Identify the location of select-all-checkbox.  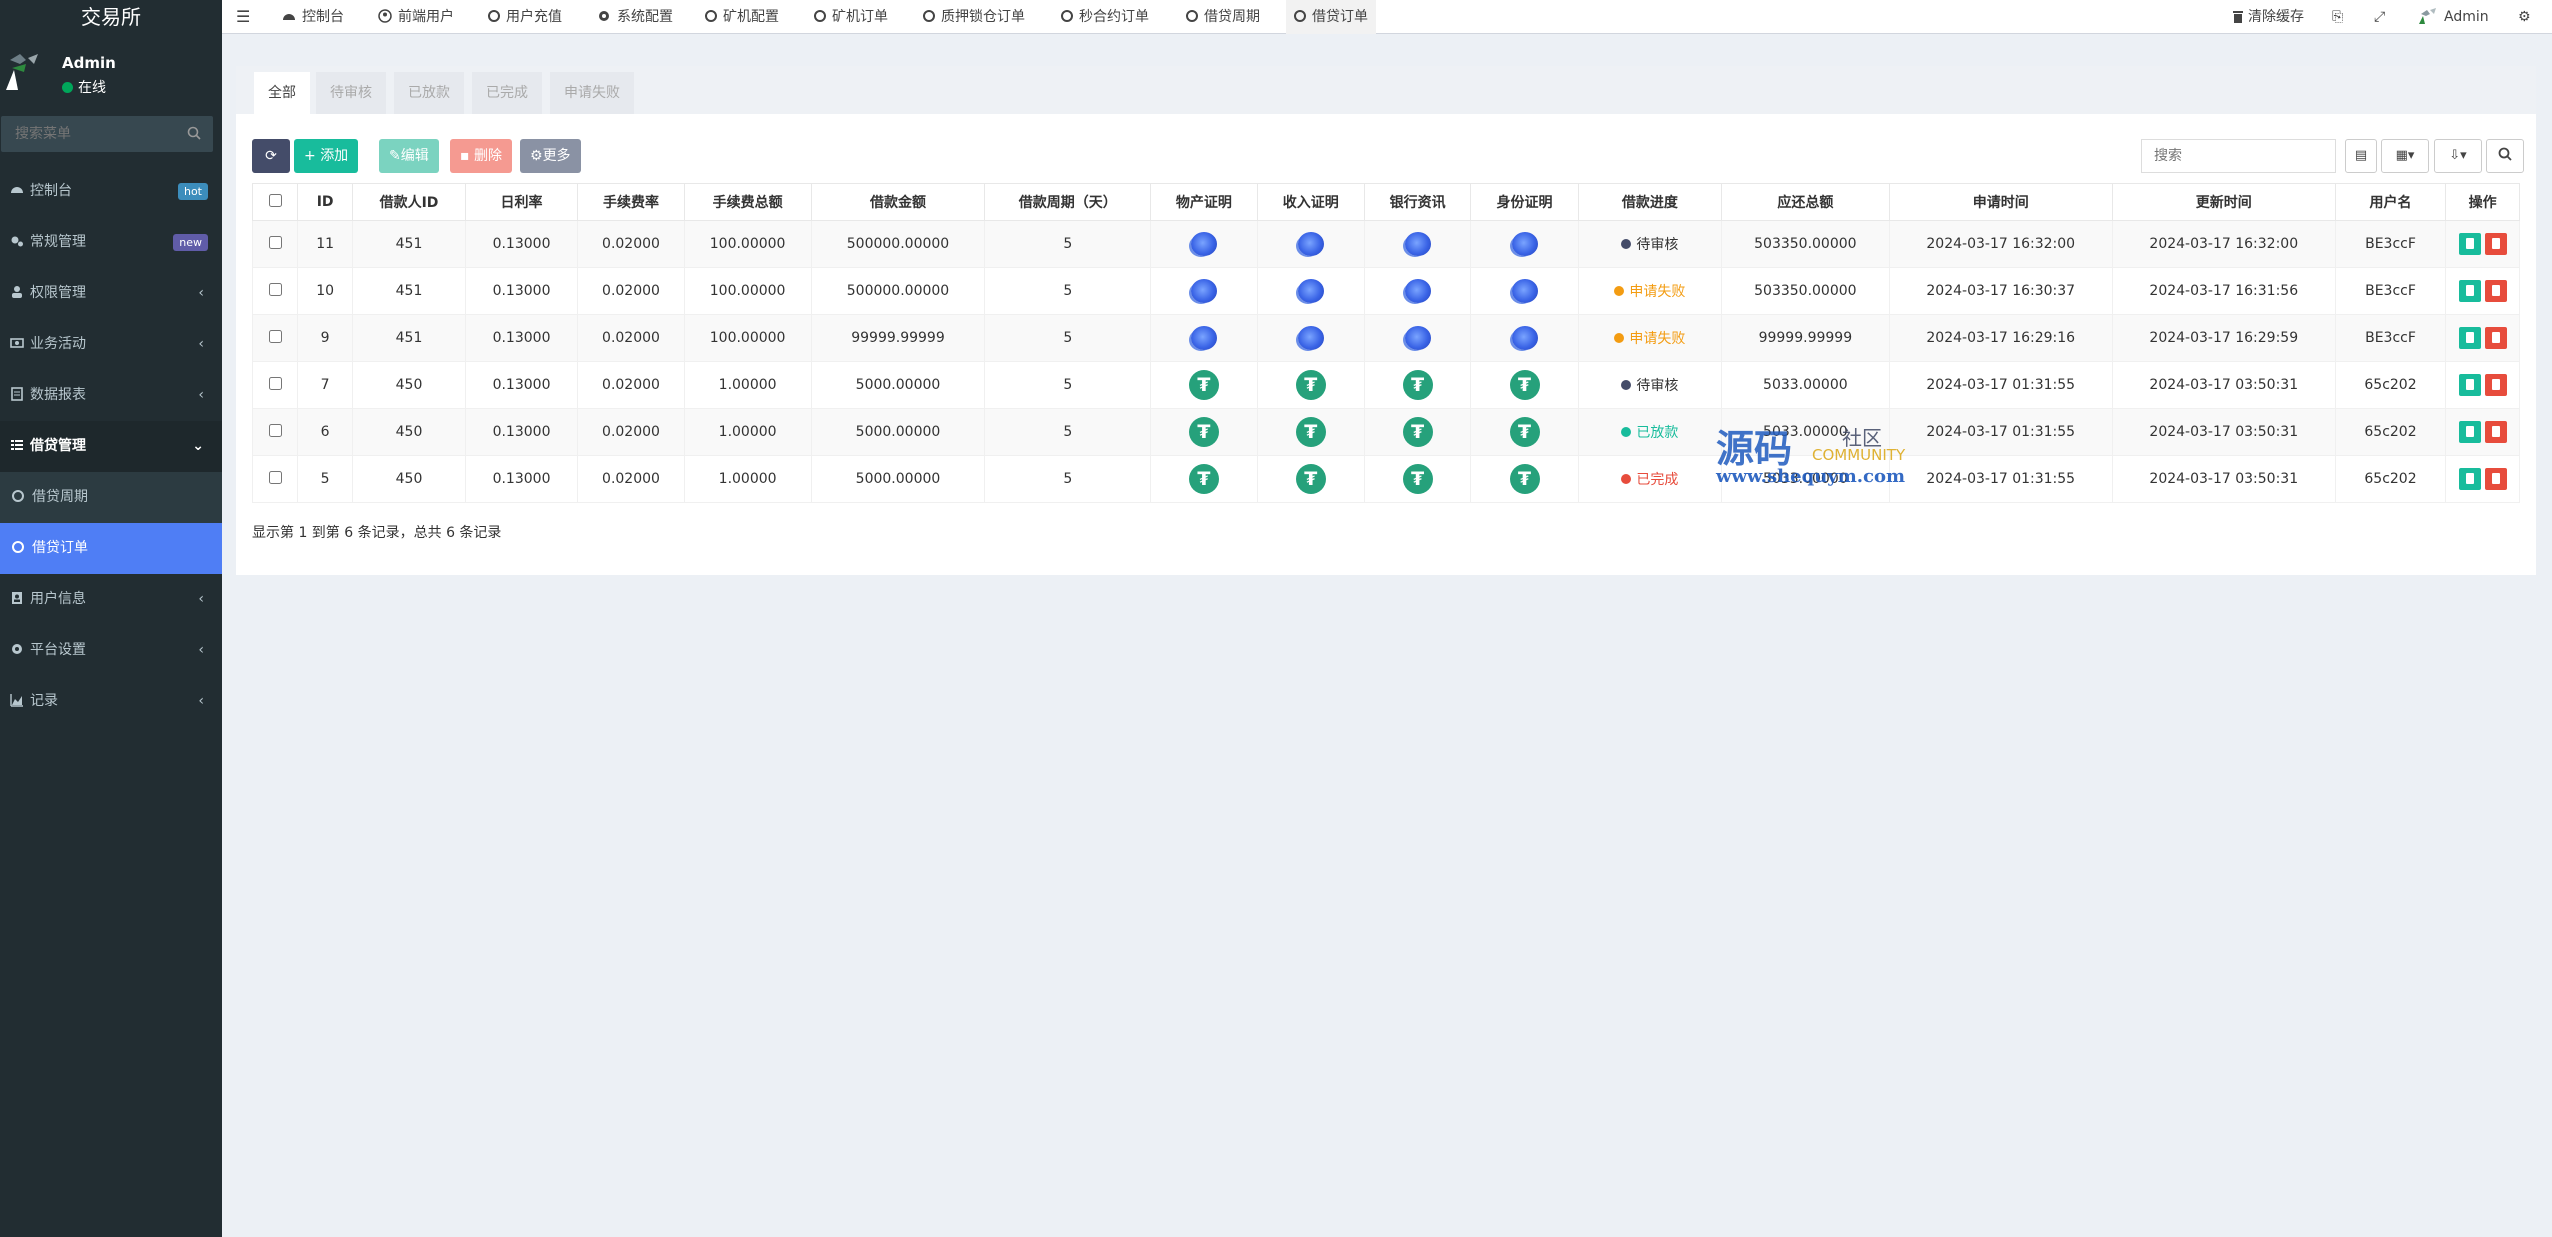
(275, 200).